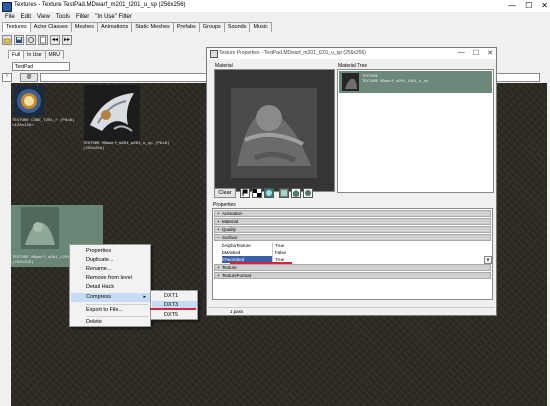  Describe the element at coordinates (115, 27) in the screenshot. I see `tab-animations: Animations` at that location.